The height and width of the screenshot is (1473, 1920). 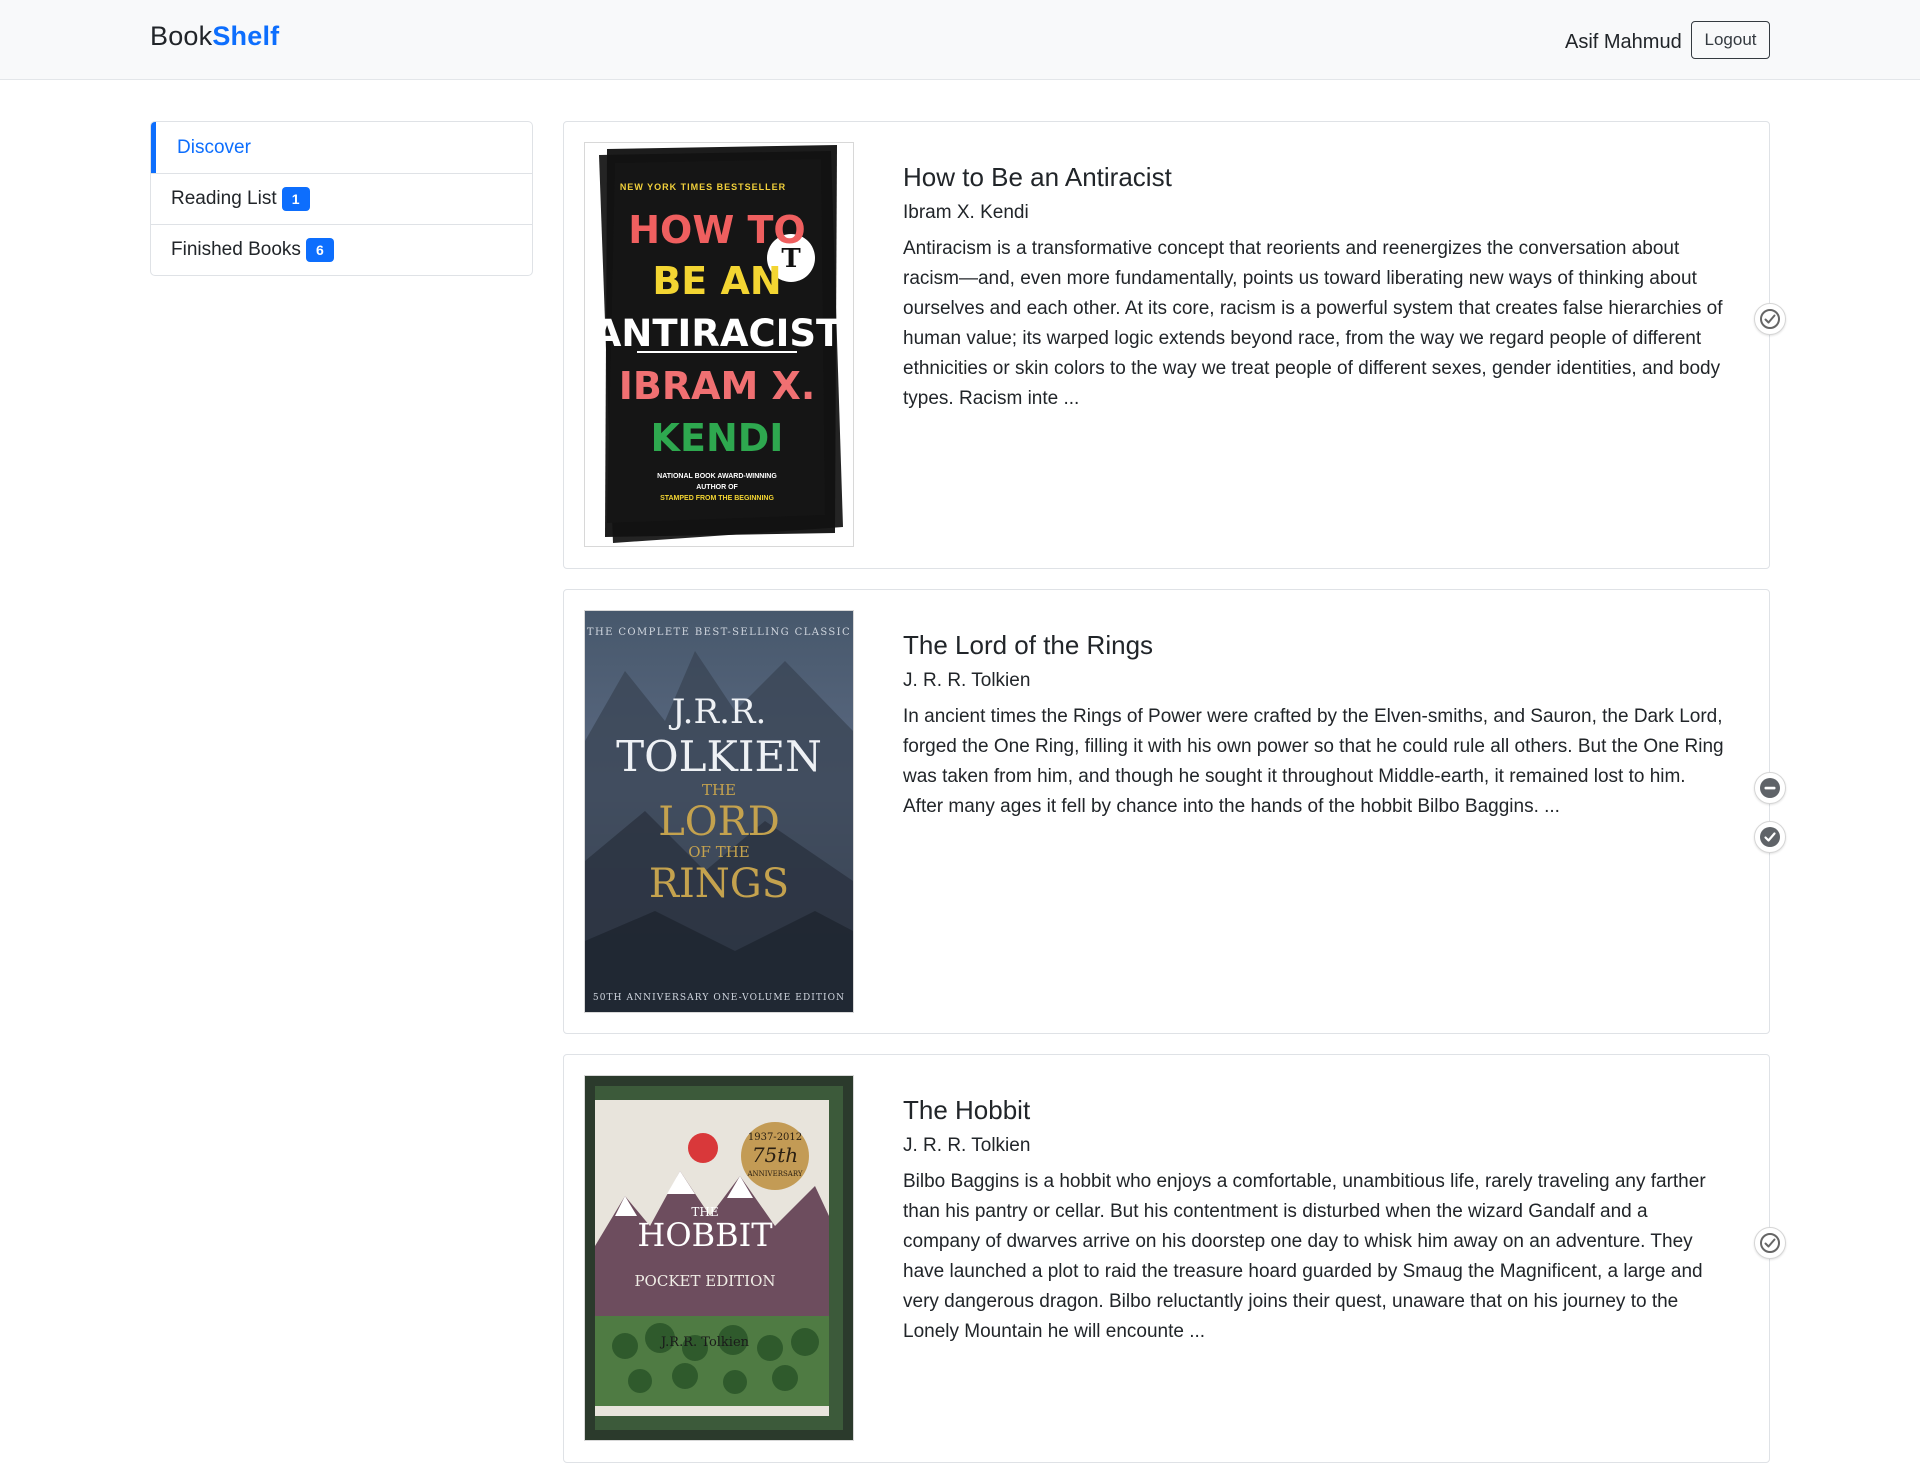 I want to click on remove-from-list-button, so click(x=1770, y=788).